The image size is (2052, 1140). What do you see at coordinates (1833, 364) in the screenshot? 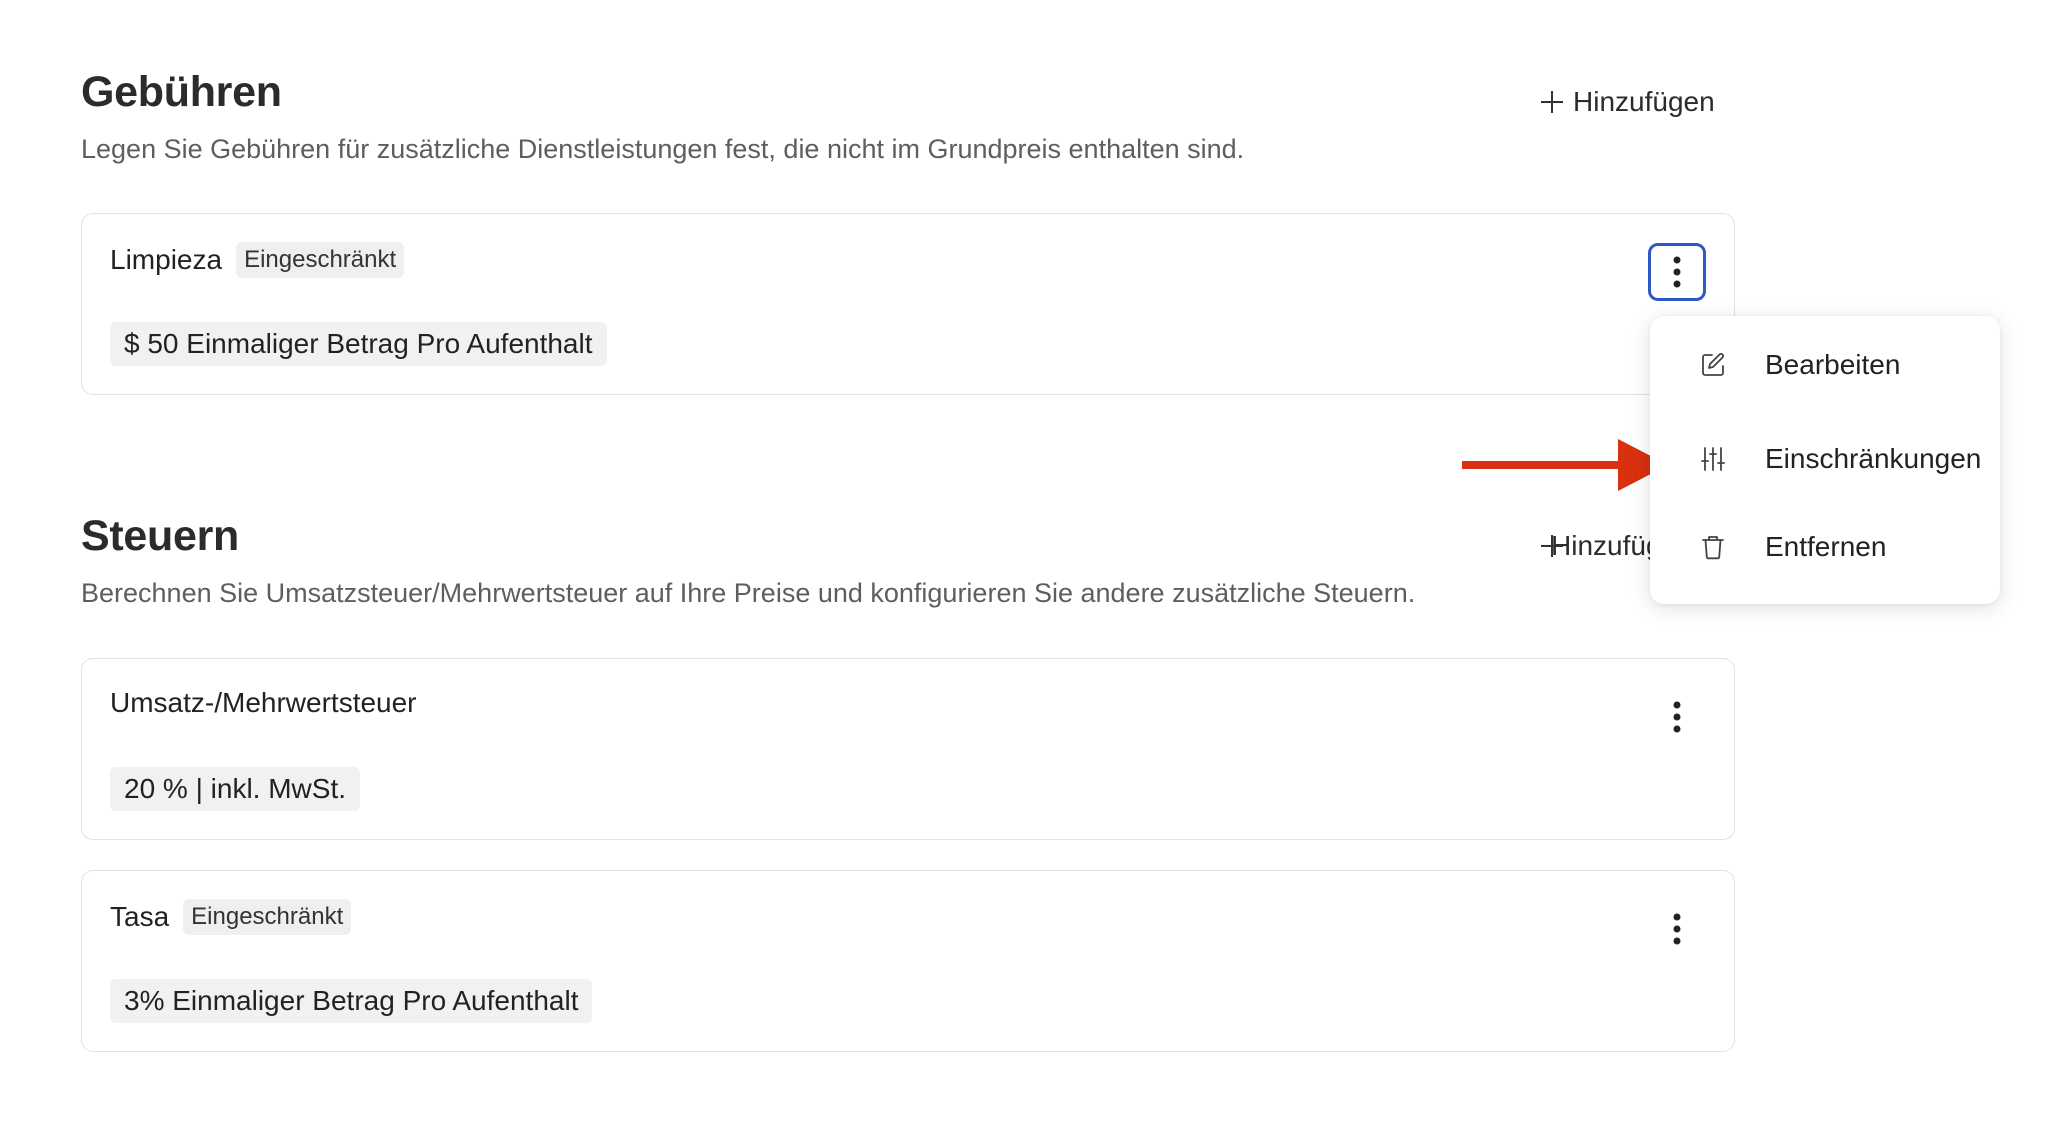
I see `menu-item-label: Bearbeiten` at bounding box center [1833, 364].